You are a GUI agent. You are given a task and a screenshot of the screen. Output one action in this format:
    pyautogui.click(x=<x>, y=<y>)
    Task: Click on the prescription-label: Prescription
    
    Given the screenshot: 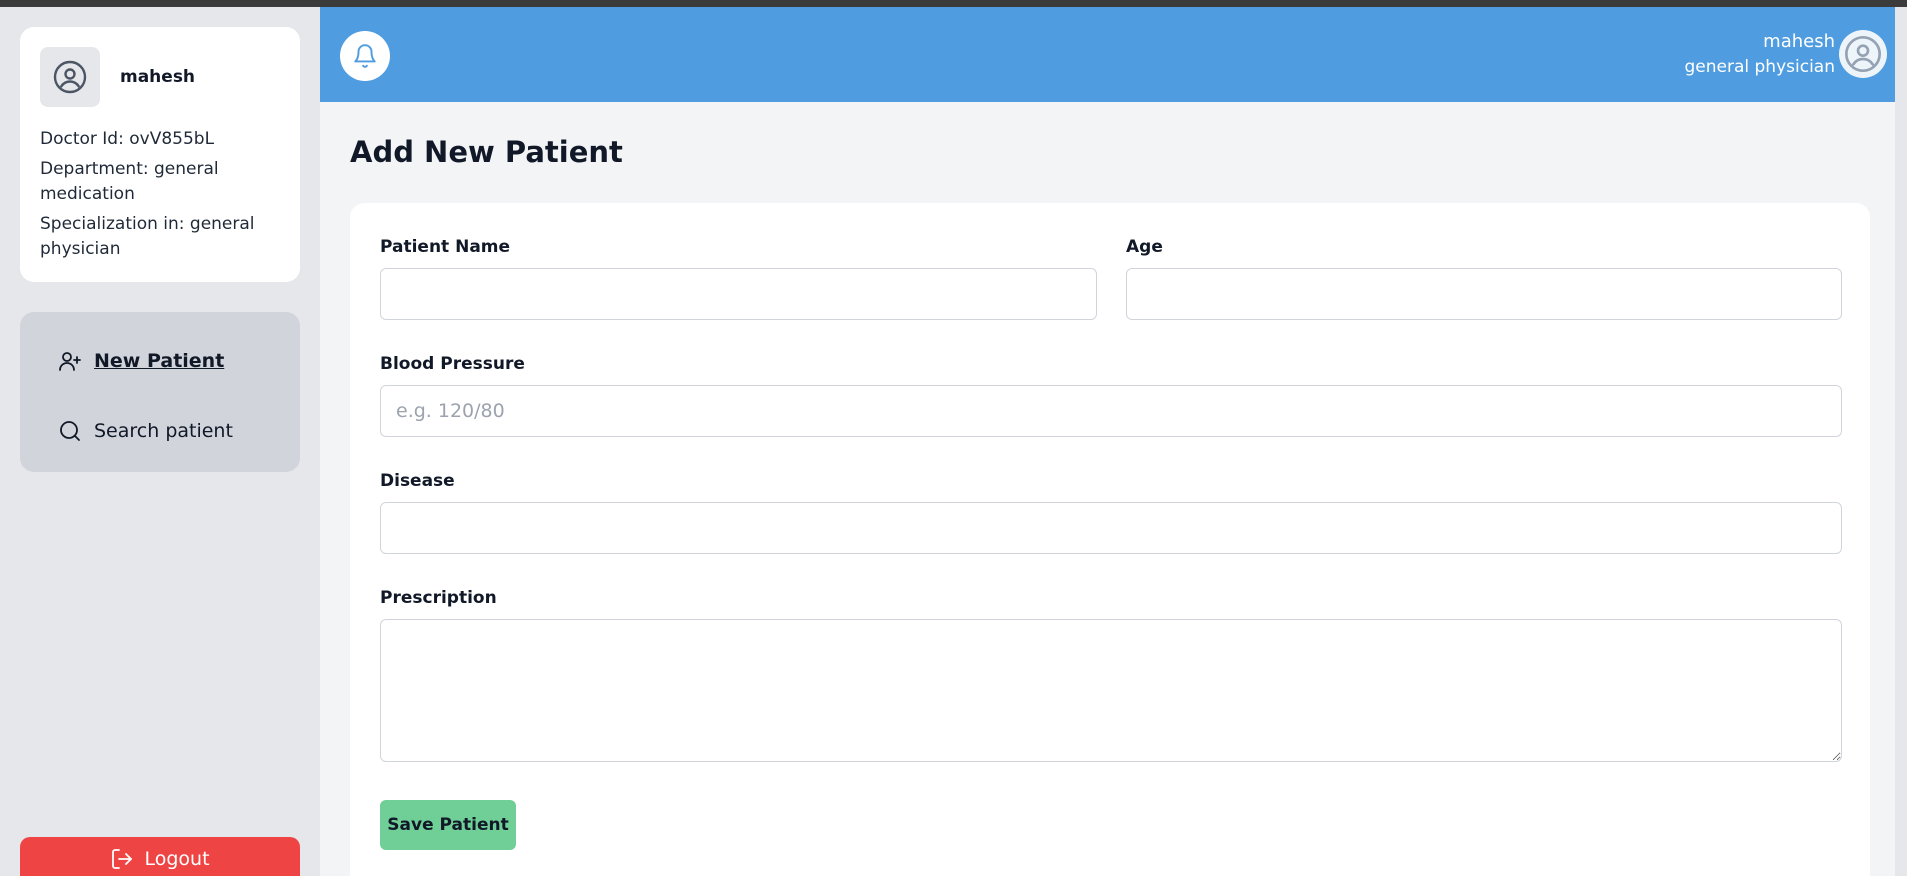 What is the action you would take?
    pyautogui.click(x=438, y=598)
    